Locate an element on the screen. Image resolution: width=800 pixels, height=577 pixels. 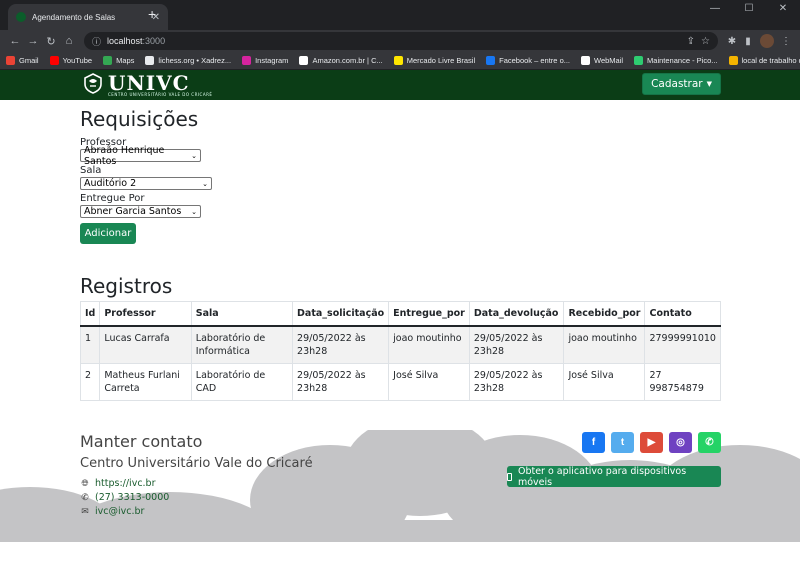
bookmark-item: Gmail is located at coordinates (22, 60).